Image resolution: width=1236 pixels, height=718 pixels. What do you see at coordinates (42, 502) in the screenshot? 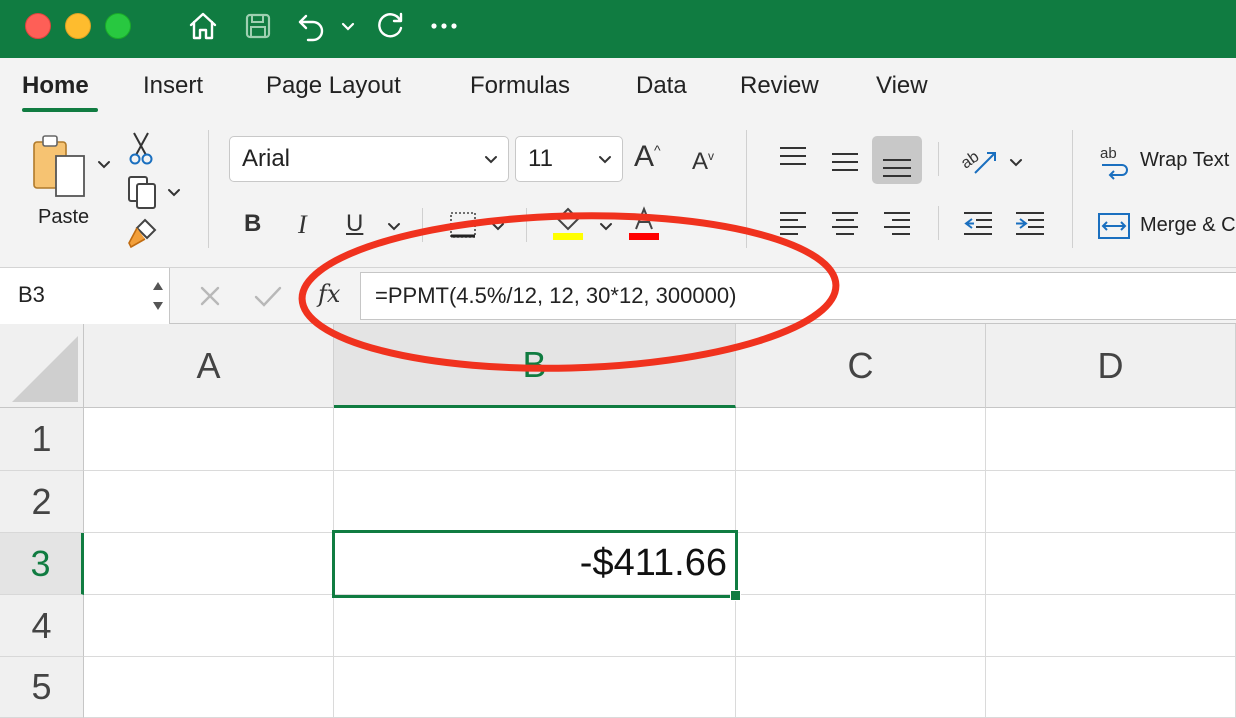
I see `row-header-2: 2` at bounding box center [42, 502].